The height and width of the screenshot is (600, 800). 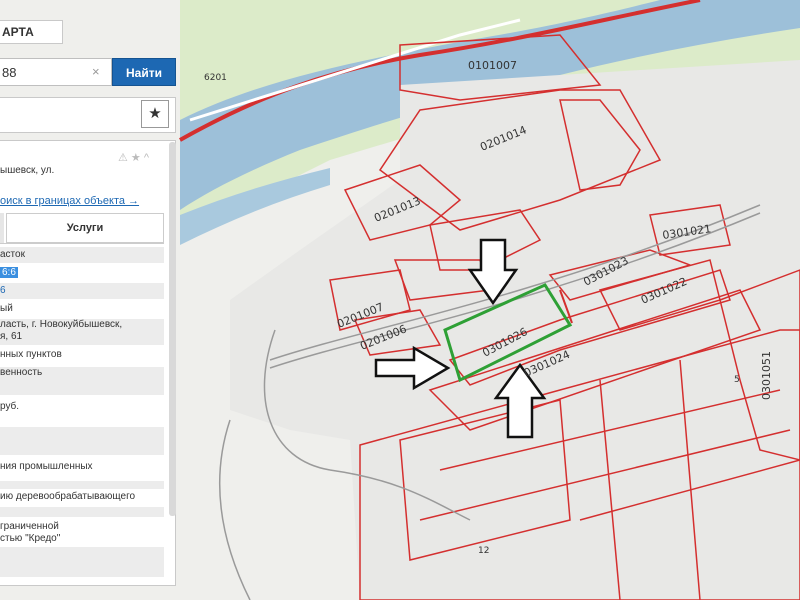 I want to click on card-tabs: Услуги, so click(x=82, y=228).